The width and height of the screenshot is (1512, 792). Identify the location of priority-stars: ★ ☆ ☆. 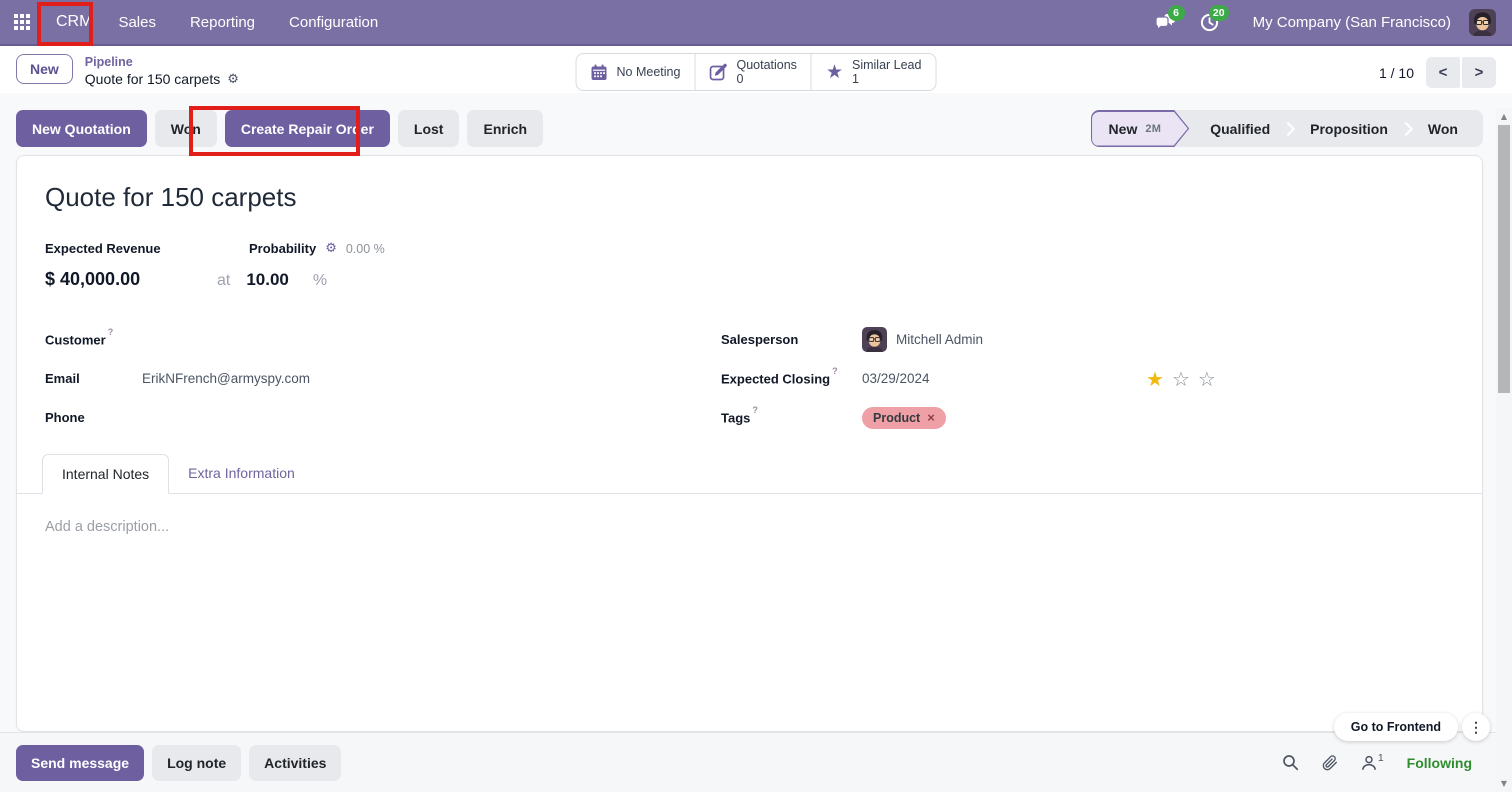
(1181, 379).